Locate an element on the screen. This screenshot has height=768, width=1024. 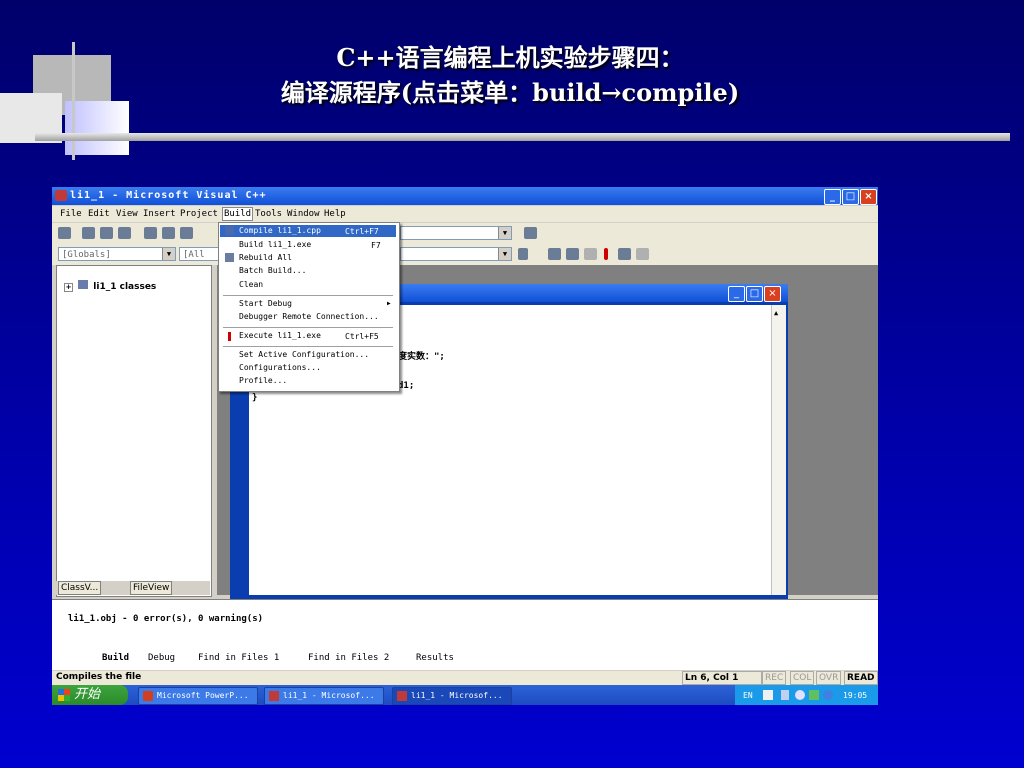
menu-insert: Insert is located at coordinates (159, 214).